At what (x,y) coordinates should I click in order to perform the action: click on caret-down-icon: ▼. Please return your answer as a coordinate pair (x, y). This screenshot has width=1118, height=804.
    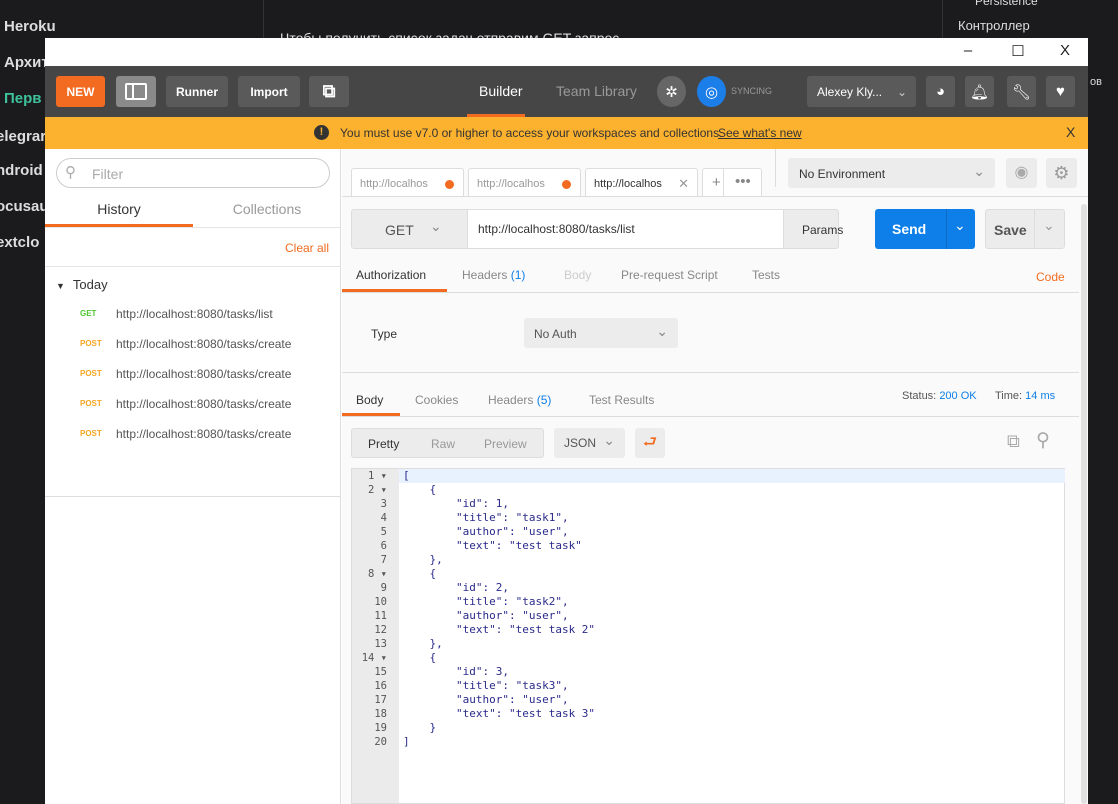
    Looking at the image, I should click on (60, 286).